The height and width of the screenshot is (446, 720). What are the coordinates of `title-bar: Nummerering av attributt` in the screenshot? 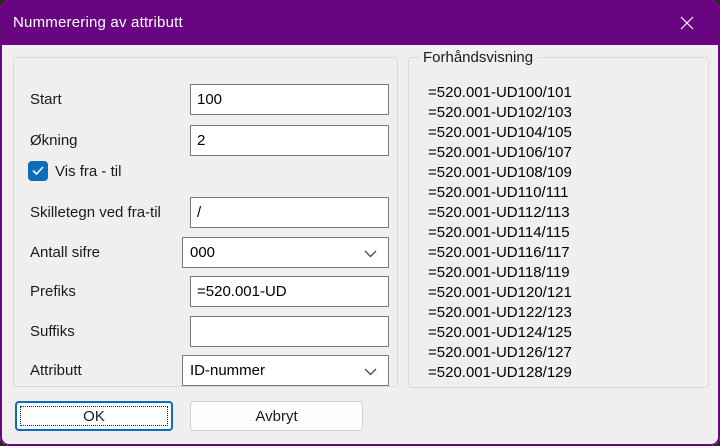 It's located at (360, 22).